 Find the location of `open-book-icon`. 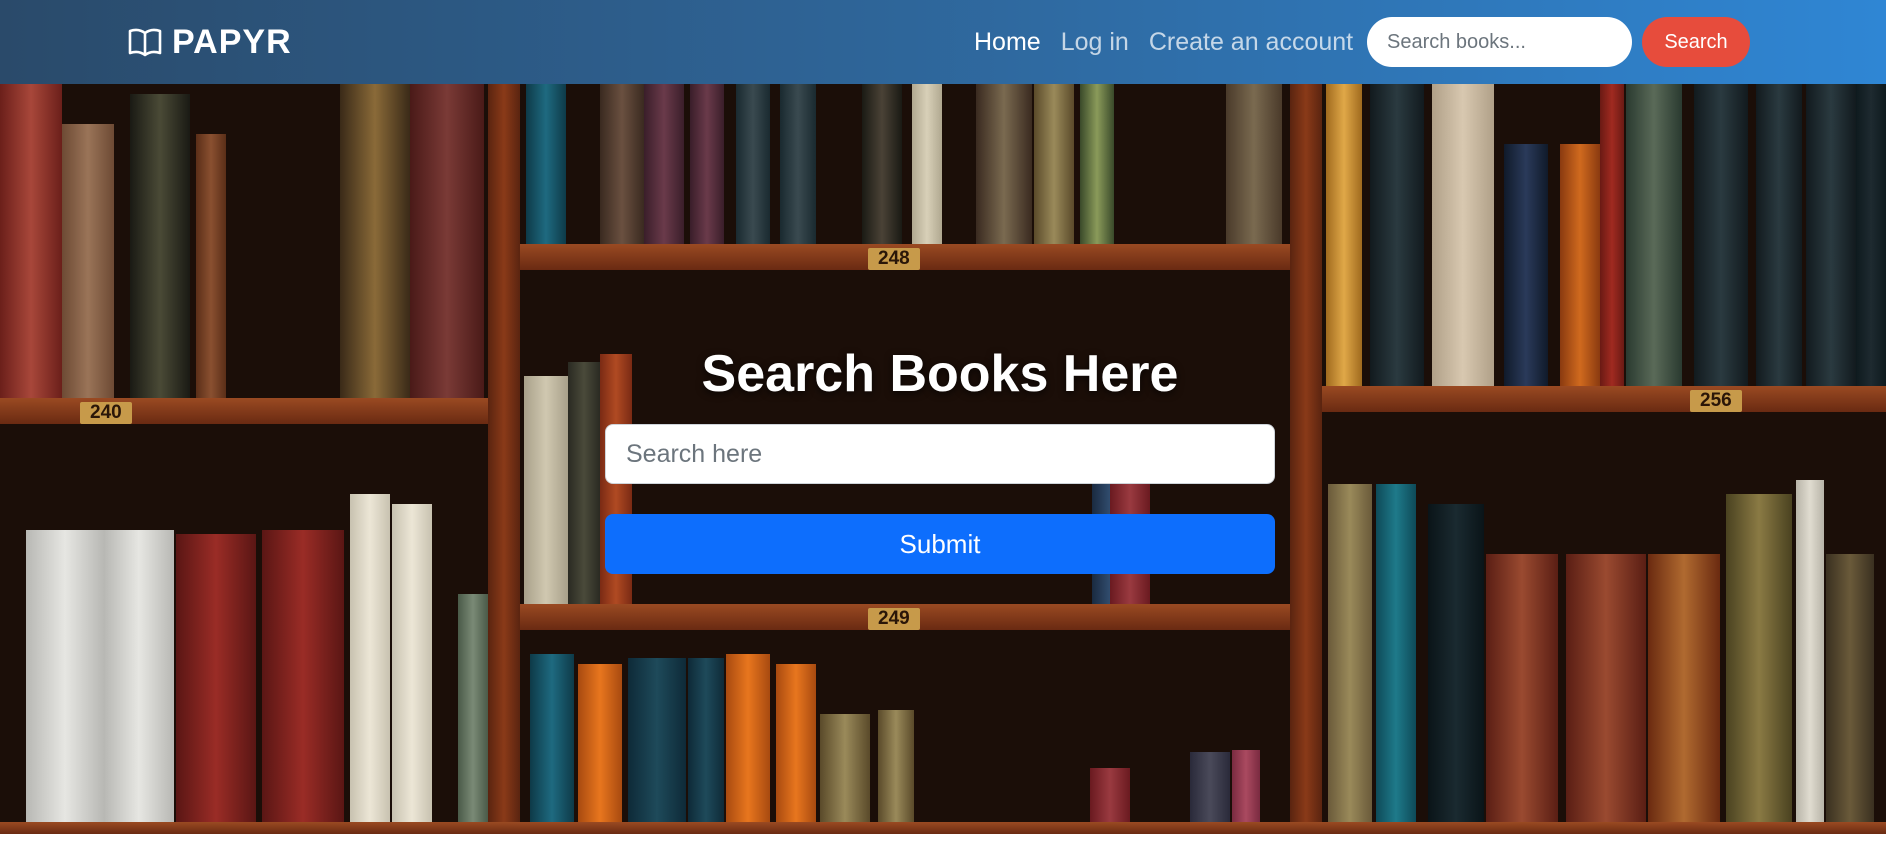

open-book-icon is located at coordinates (145, 42).